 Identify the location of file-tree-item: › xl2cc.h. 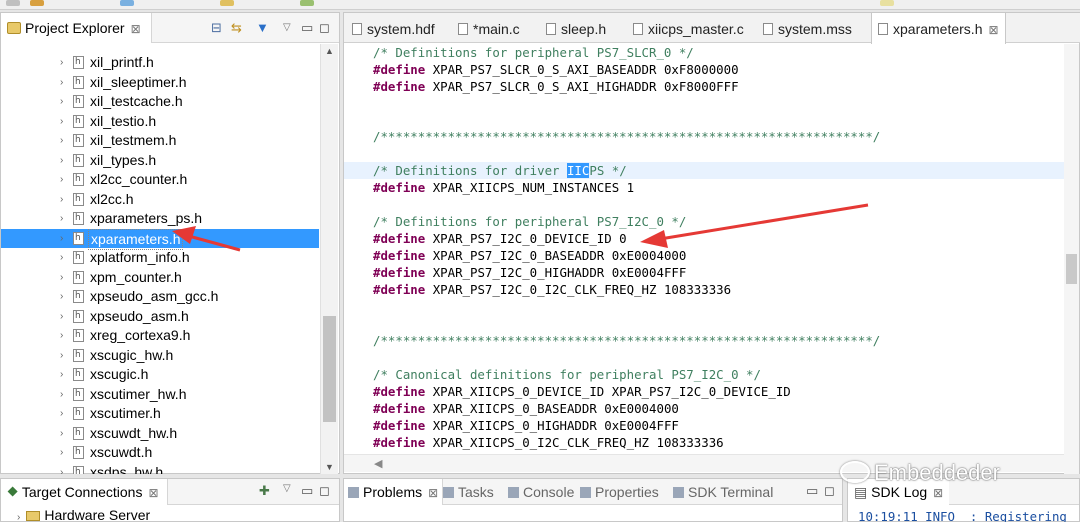
(160, 200).